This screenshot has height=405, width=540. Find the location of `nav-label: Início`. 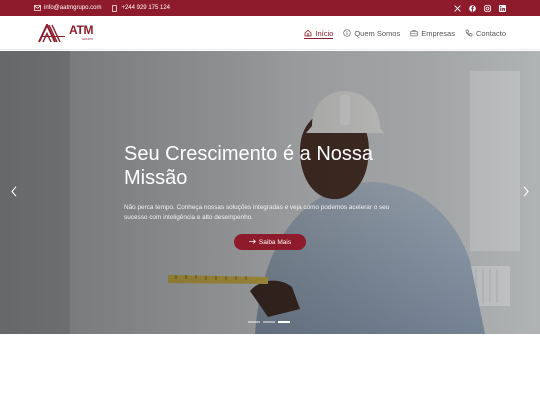

nav-label: Início is located at coordinates (324, 33).